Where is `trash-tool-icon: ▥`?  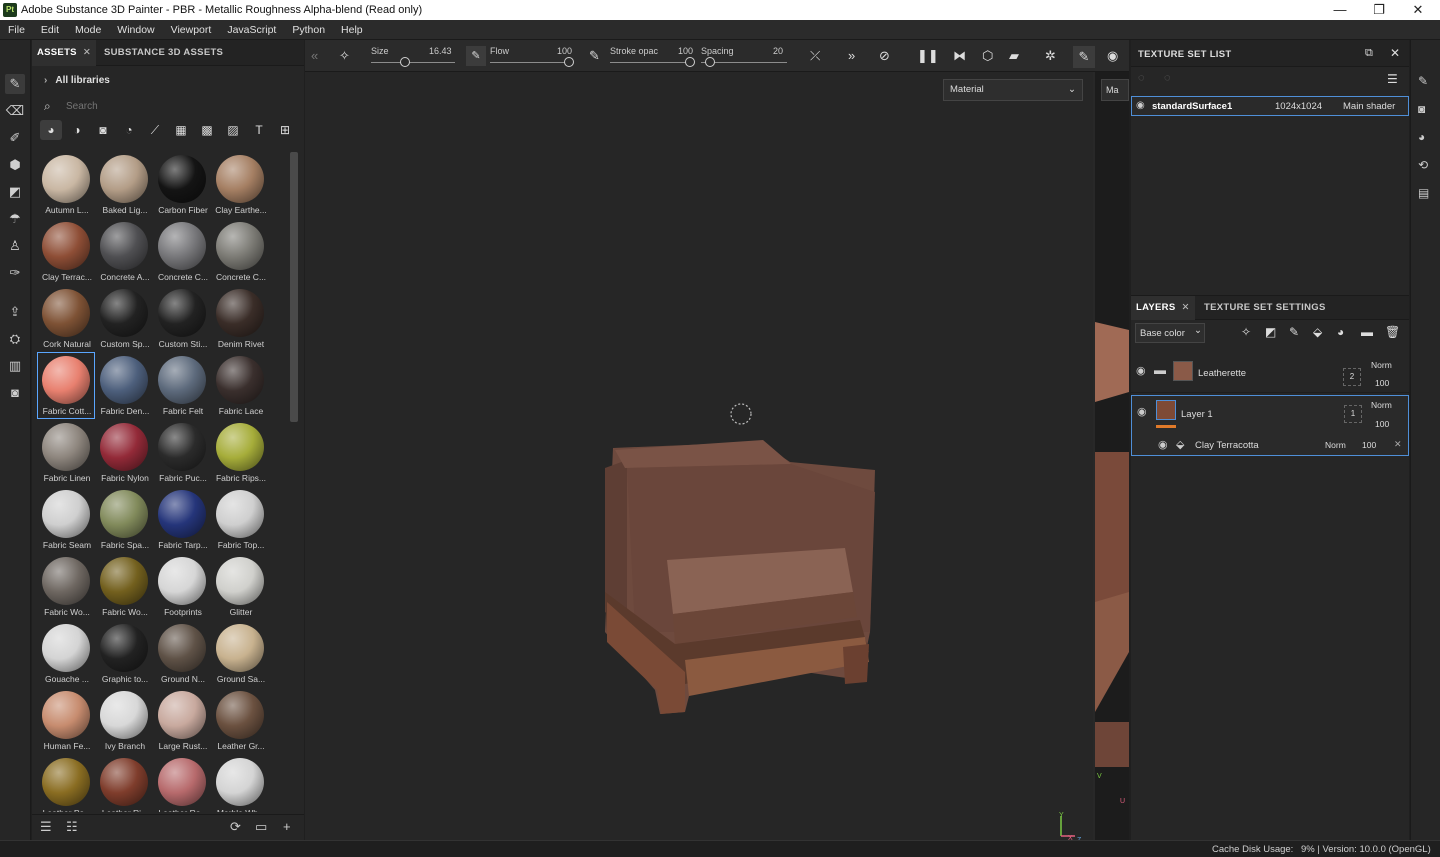 trash-tool-icon: ▥ is located at coordinates (15, 366).